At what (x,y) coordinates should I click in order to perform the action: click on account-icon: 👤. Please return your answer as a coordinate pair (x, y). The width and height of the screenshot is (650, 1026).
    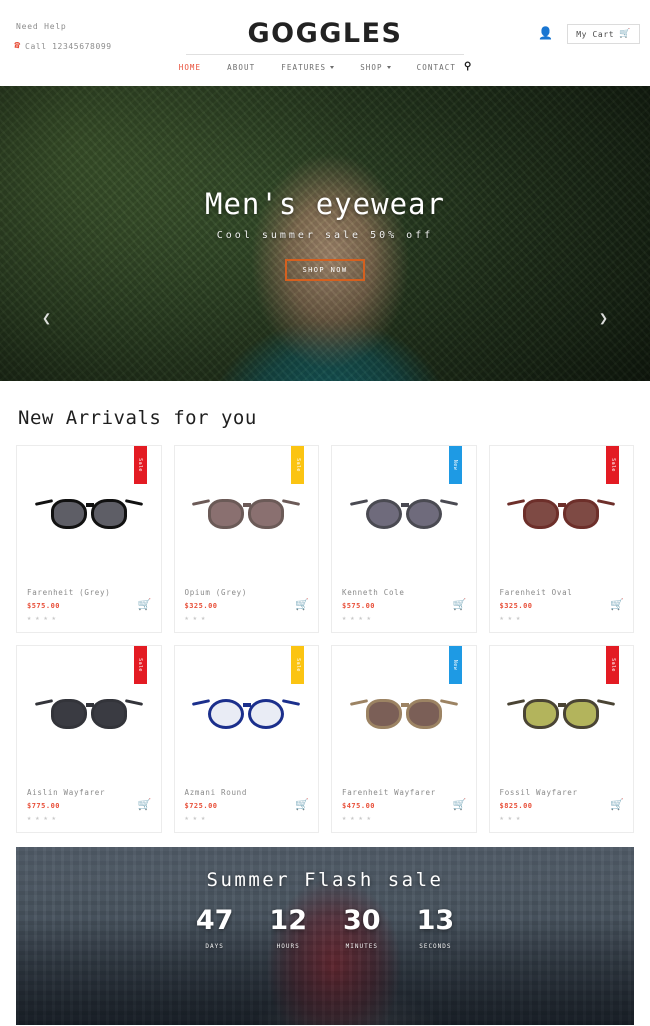
    Looking at the image, I should click on (545, 33).